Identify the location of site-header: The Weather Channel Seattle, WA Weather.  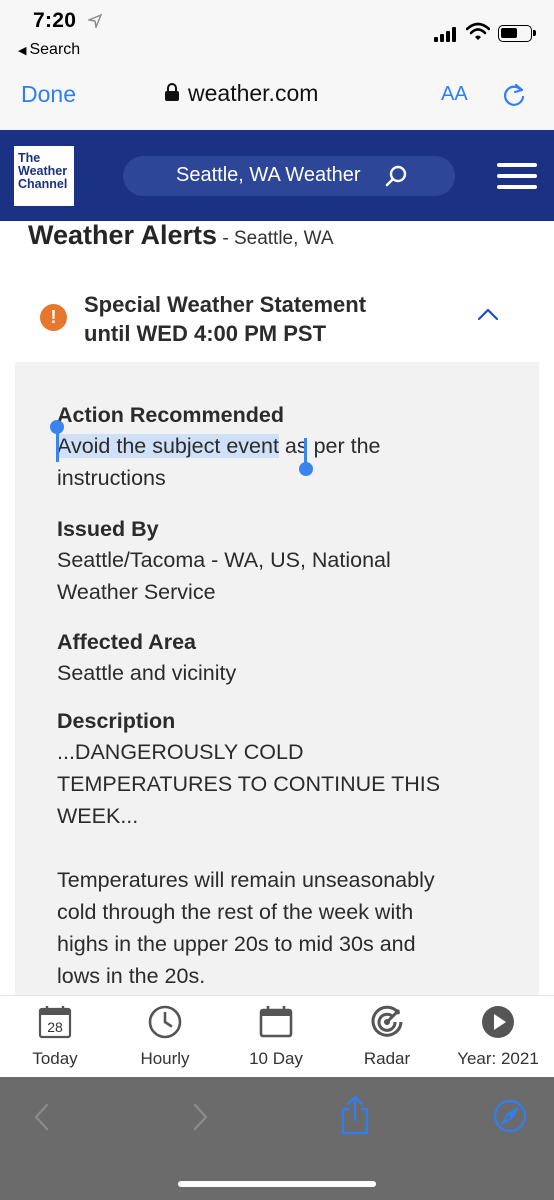
(277, 175).